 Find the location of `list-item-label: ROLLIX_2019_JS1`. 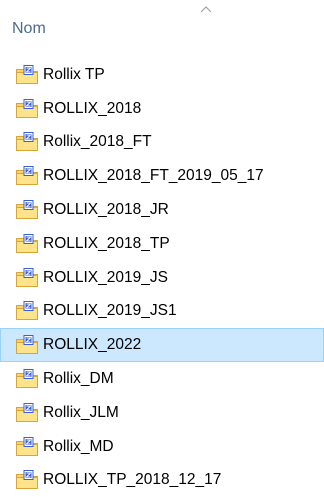

list-item-label: ROLLIX_2019_JS1 is located at coordinates (110, 311).